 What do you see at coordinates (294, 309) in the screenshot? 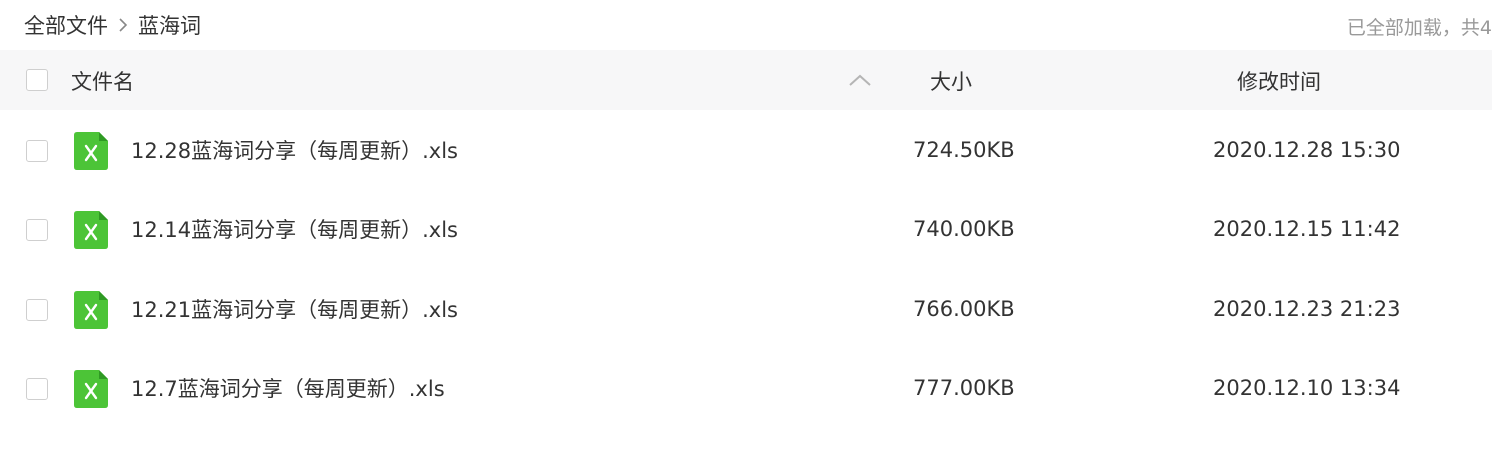
I see `file-name: 12.21蓝海词分享（每周更新）.xls` at bounding box center [294, 309].